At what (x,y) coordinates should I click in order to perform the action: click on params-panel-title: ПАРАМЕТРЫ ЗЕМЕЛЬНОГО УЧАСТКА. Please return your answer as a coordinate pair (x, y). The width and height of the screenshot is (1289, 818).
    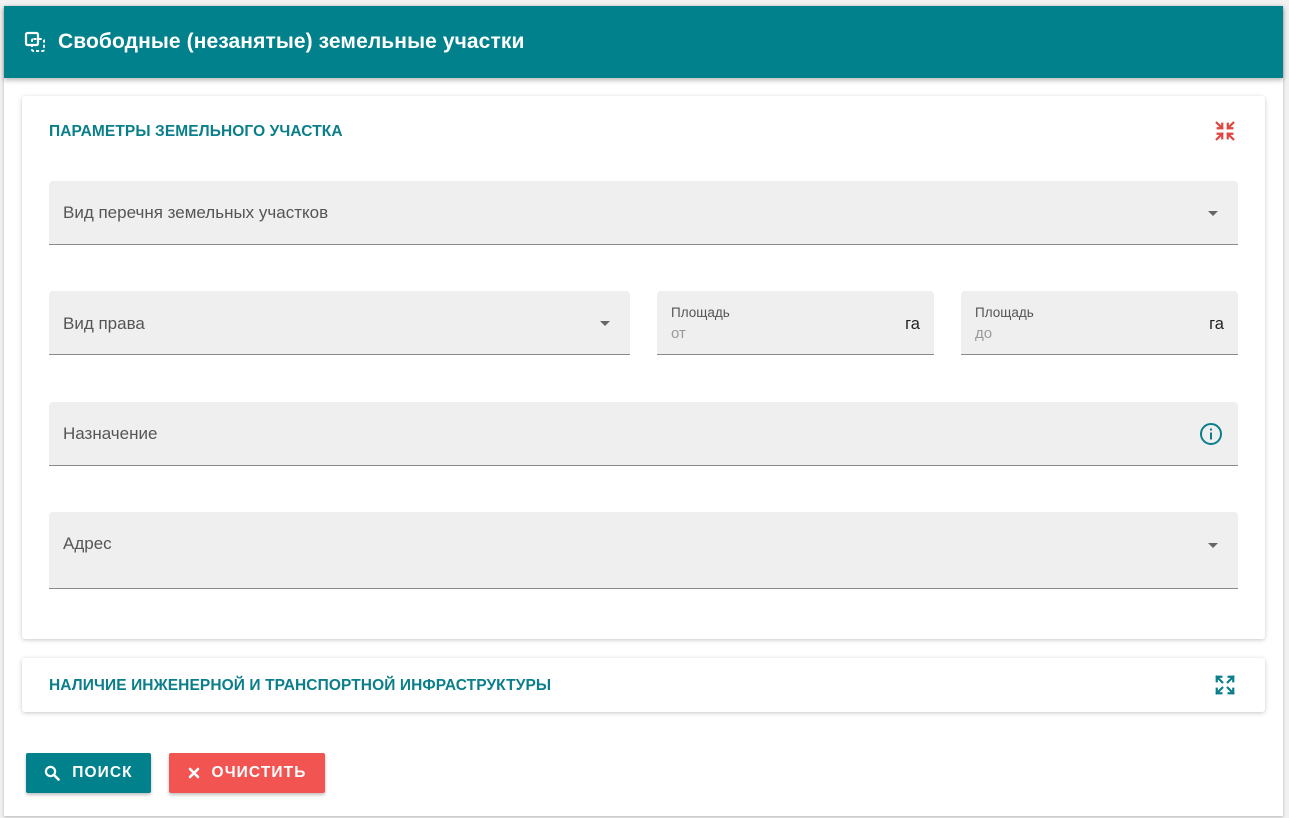
    Looking at the image, I should click on (196, 131).